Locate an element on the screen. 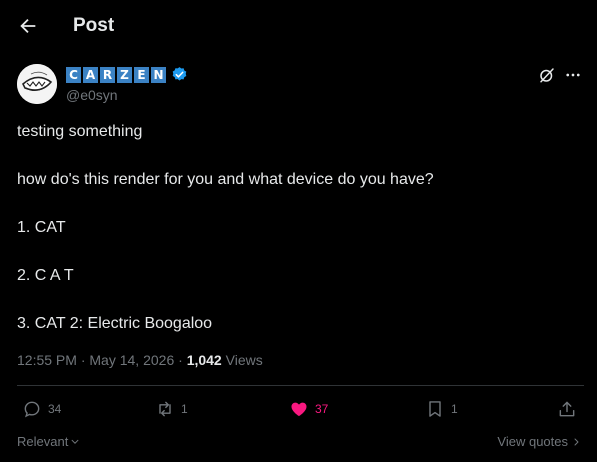 This screenshot has height=462, width=597. share-button is located at coordinates (567, 409).